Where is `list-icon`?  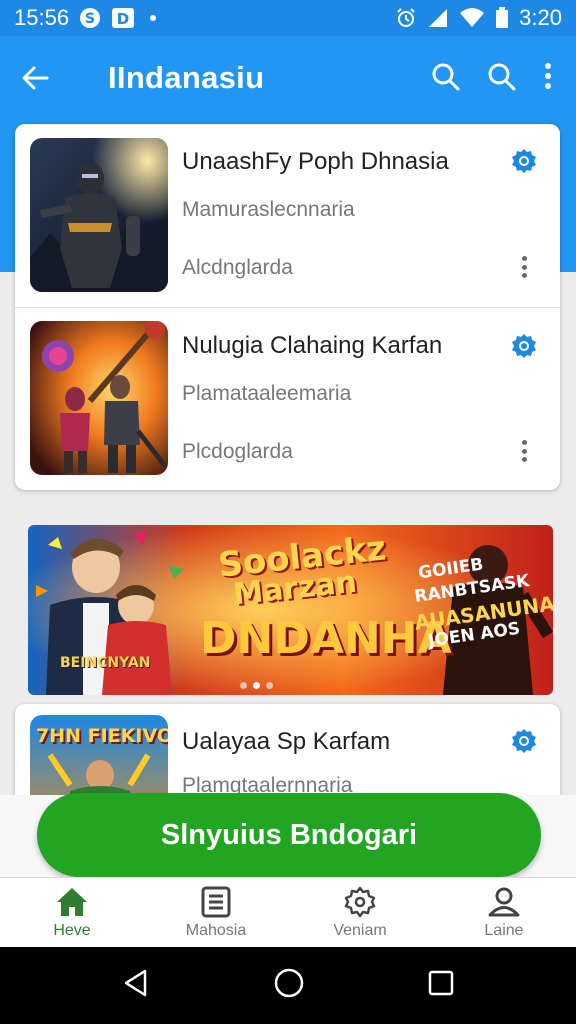
list-icon is located at coordinates (216, 901).